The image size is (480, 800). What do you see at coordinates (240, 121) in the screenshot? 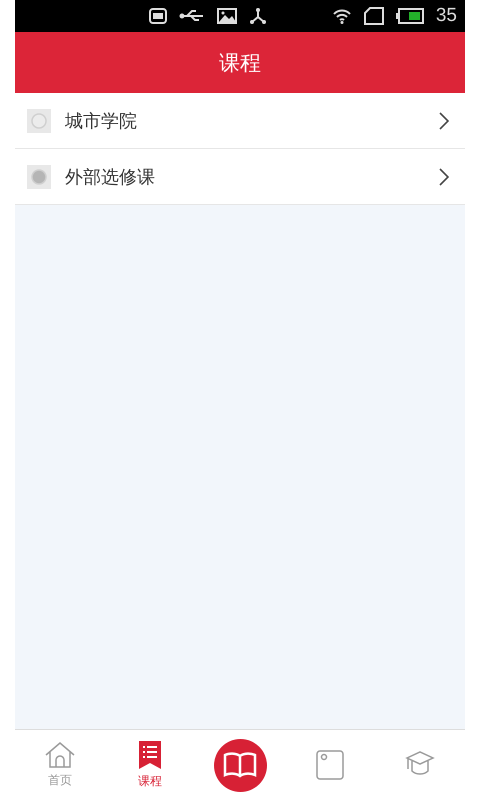
I see `list-item: 城市学院` at bounding box center [240, 121].